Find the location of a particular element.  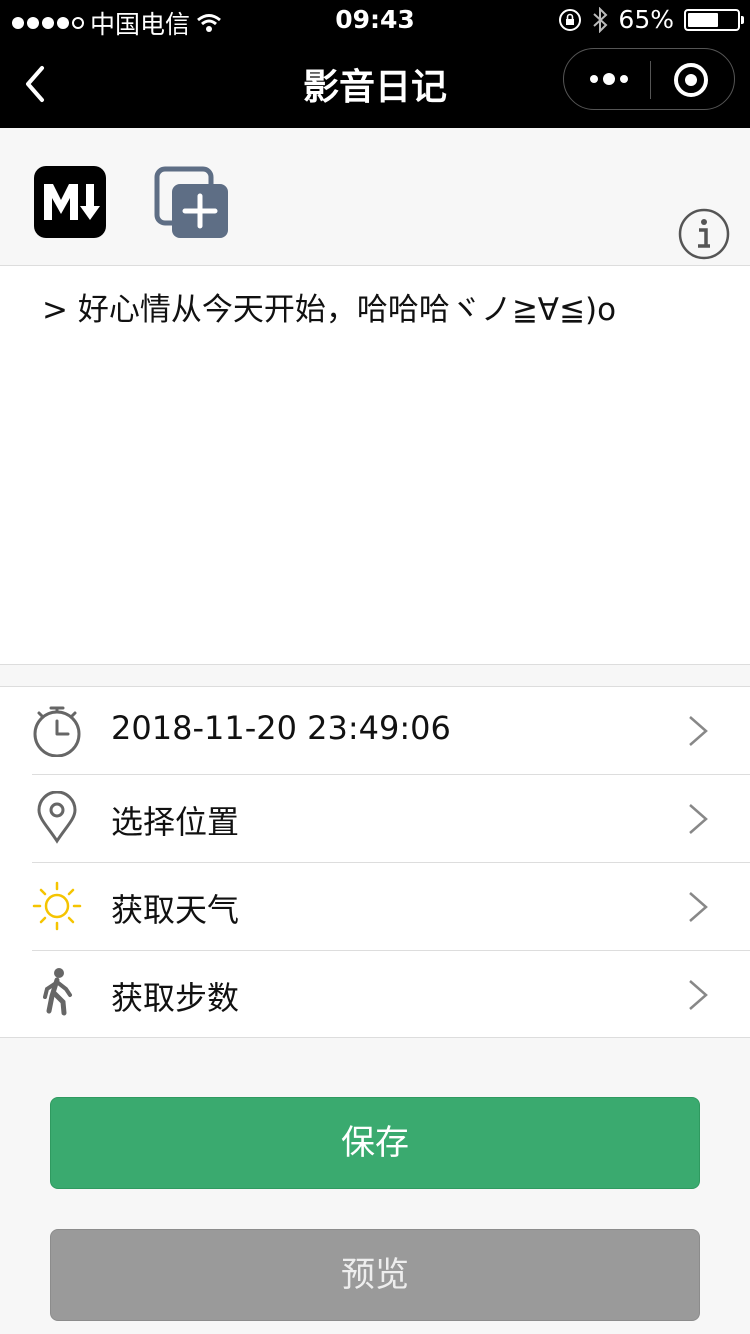

location-label: 选择位置 is located at coordinates (175, 822).